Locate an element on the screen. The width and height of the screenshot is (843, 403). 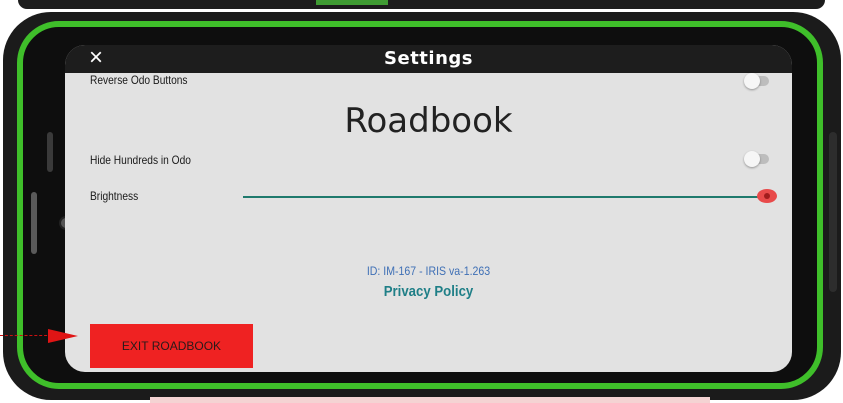
brightness-slider is located at coordinates (503, 197).